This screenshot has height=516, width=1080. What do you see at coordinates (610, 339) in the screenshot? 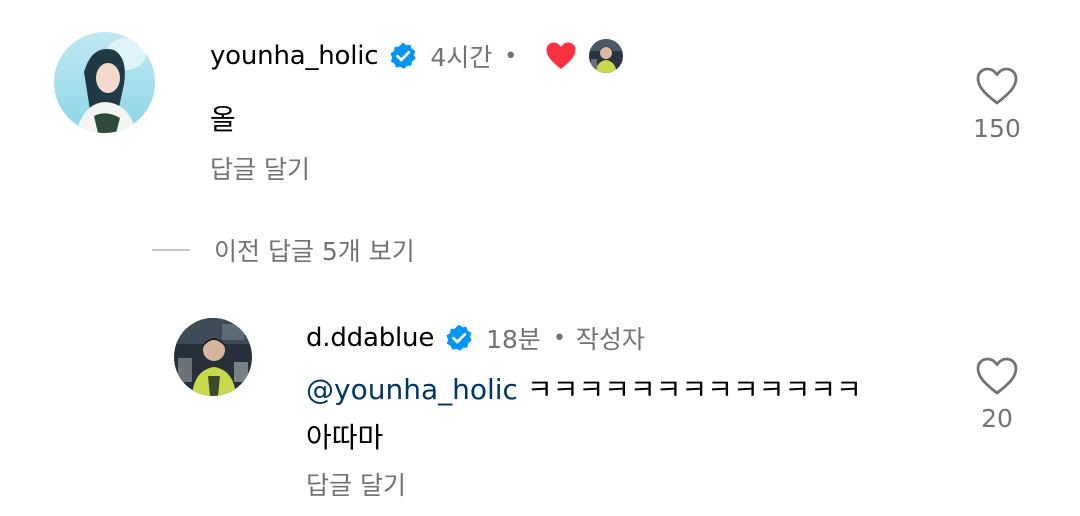
I see `author-badge: 작성자` at bounding box center [610, 339].